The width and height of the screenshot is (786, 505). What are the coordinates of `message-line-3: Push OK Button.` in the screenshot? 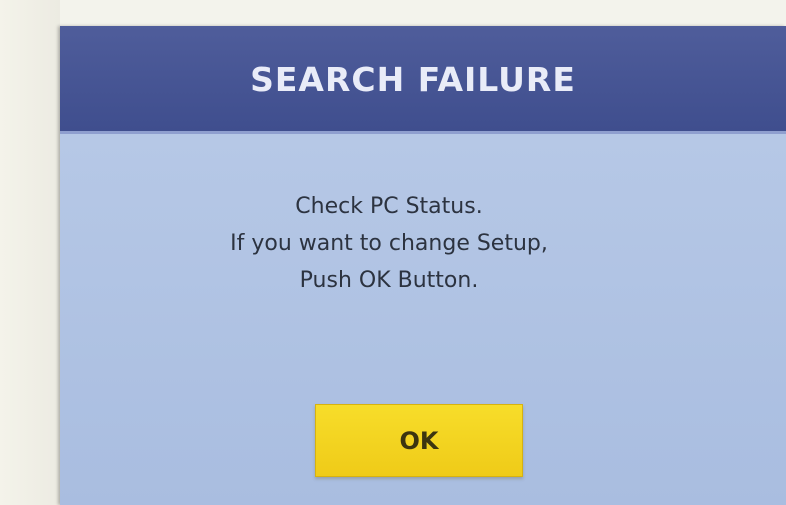 It's located at (389, 280).